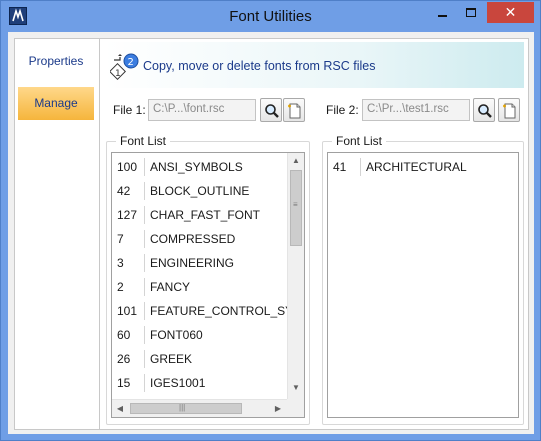 The width and height of the screenshot is (541, 441). Describe the element at coordinates (442, 12) in the screenshot. I see `minimize-button` at that location.